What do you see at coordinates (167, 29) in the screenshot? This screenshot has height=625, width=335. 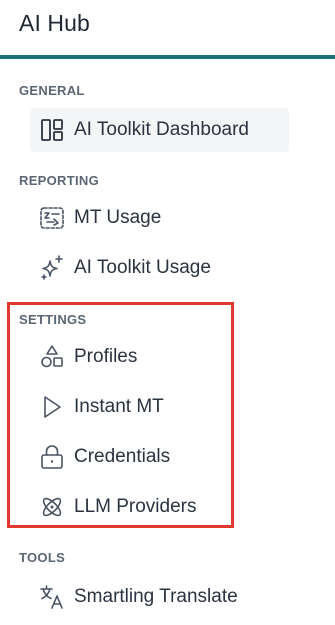 I see `app-header: AI Hub` at bounding box center [167, 29].